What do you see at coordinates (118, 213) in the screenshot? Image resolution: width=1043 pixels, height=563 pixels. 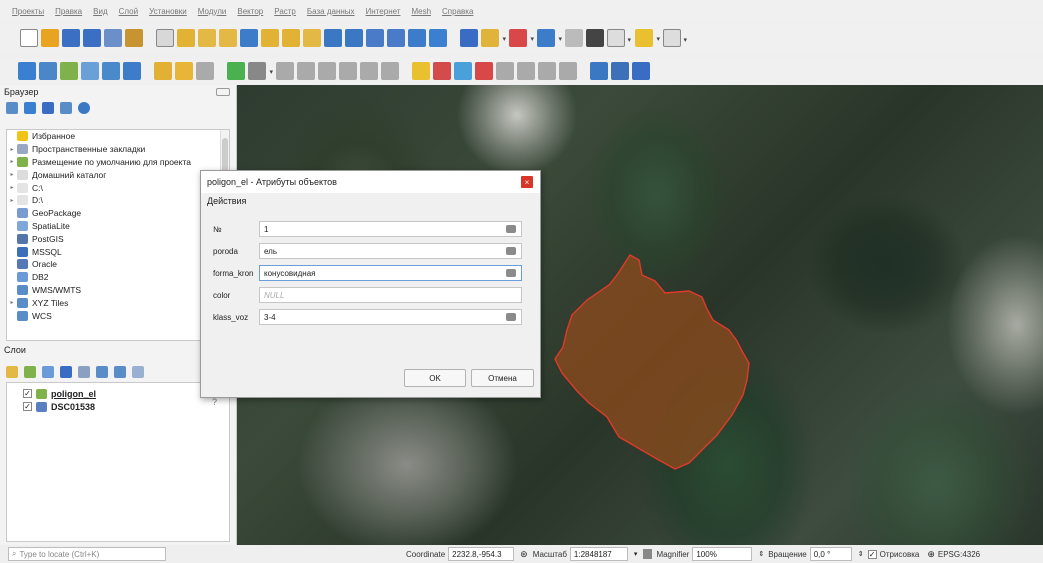 I see `browser-item: GeoPackage` at bounding box center [118, 213].